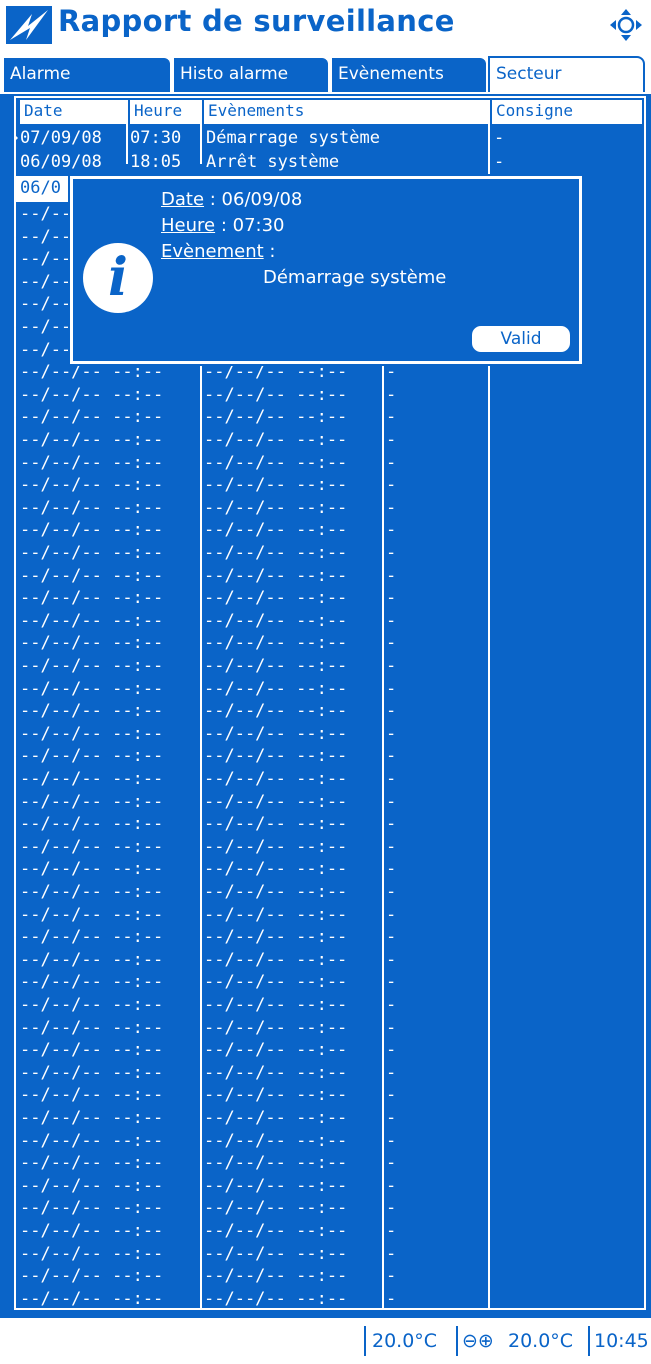 Image resolution: width=651 pixels, height=1364 pixels. I want to click on table-row: 07/09/08 07:30 Démarrage système -, so click(330, 139).